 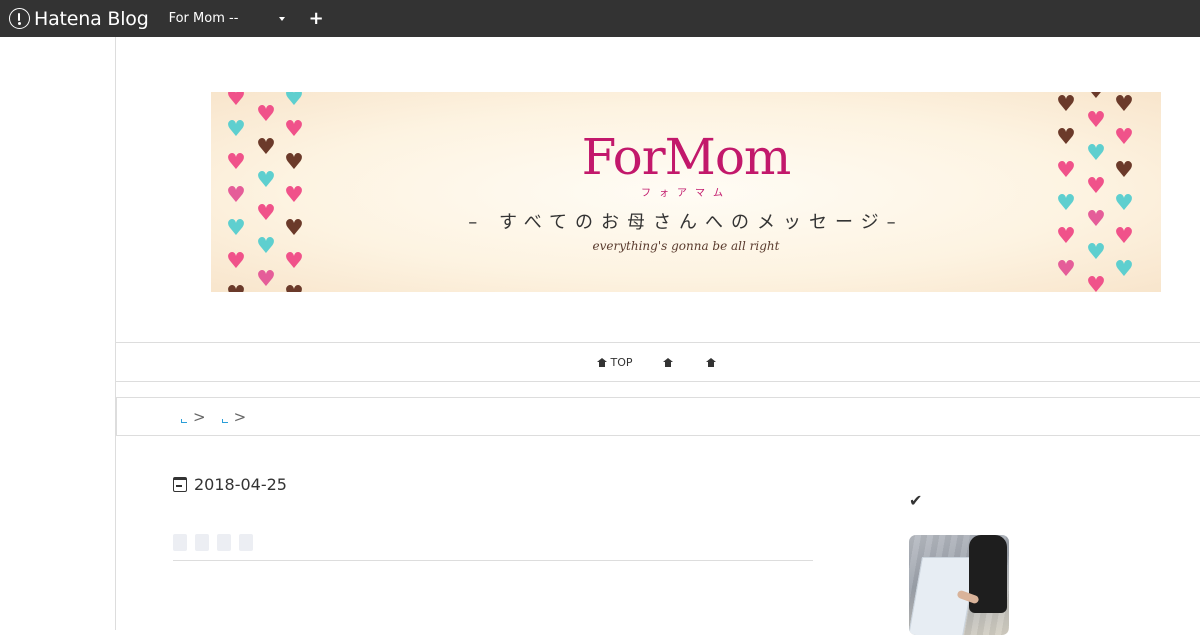 I want to click on banner-tagline: everything's gonna be all right, so click(x=686, y=246).